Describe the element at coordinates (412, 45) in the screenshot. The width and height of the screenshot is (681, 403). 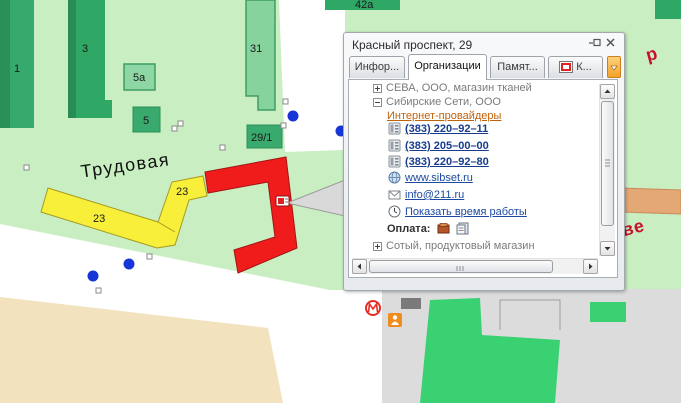
I see `popup-title: Красный проспект, 29` at that location.